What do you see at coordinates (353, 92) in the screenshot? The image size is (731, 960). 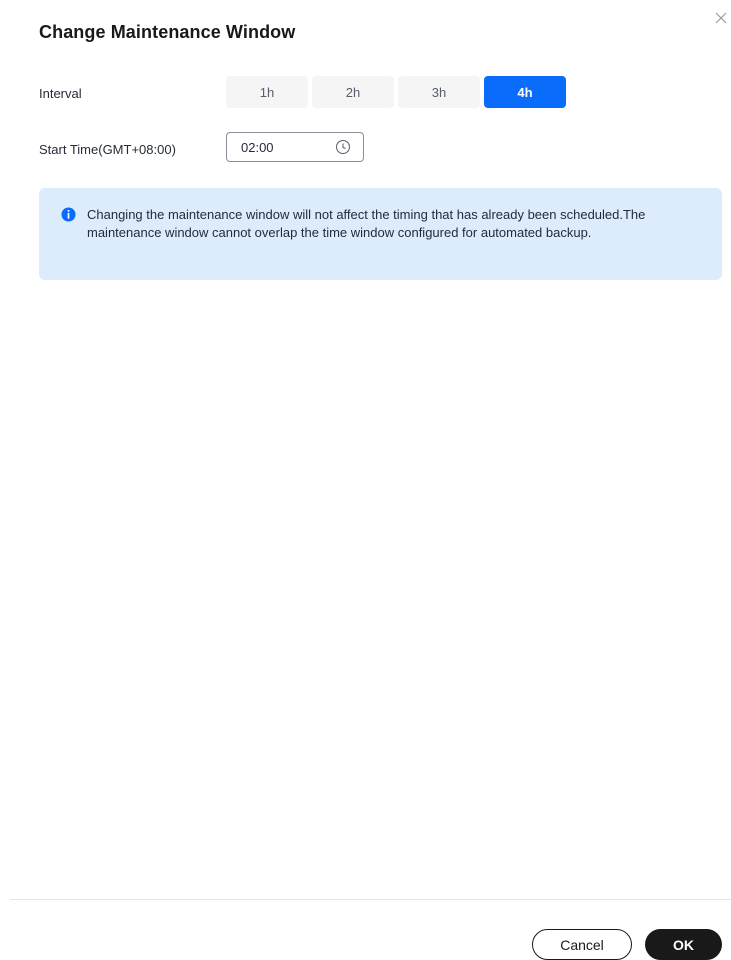 I see `interval-option-2h: 2h` at bounding box center [353, 92].